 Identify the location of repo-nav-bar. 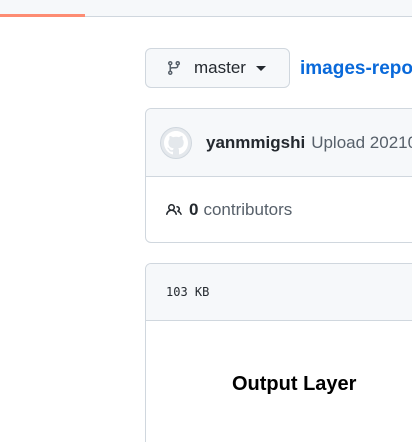
(206, 8).